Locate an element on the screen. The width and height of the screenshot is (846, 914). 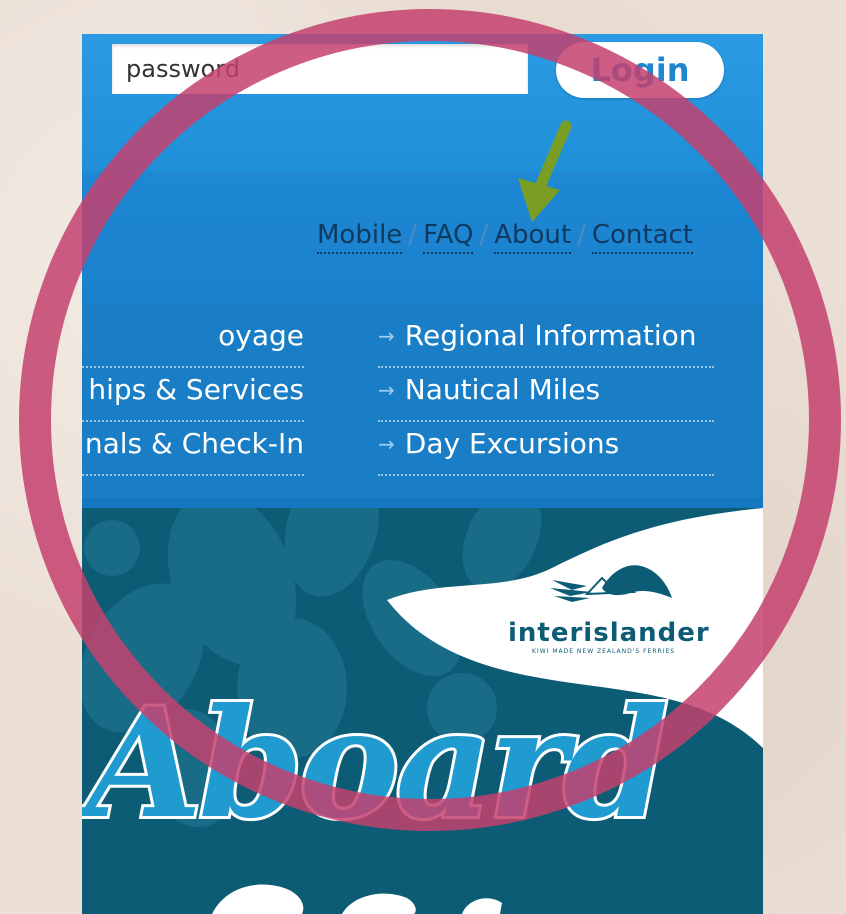
password-input is located at coordinates (320, 69).